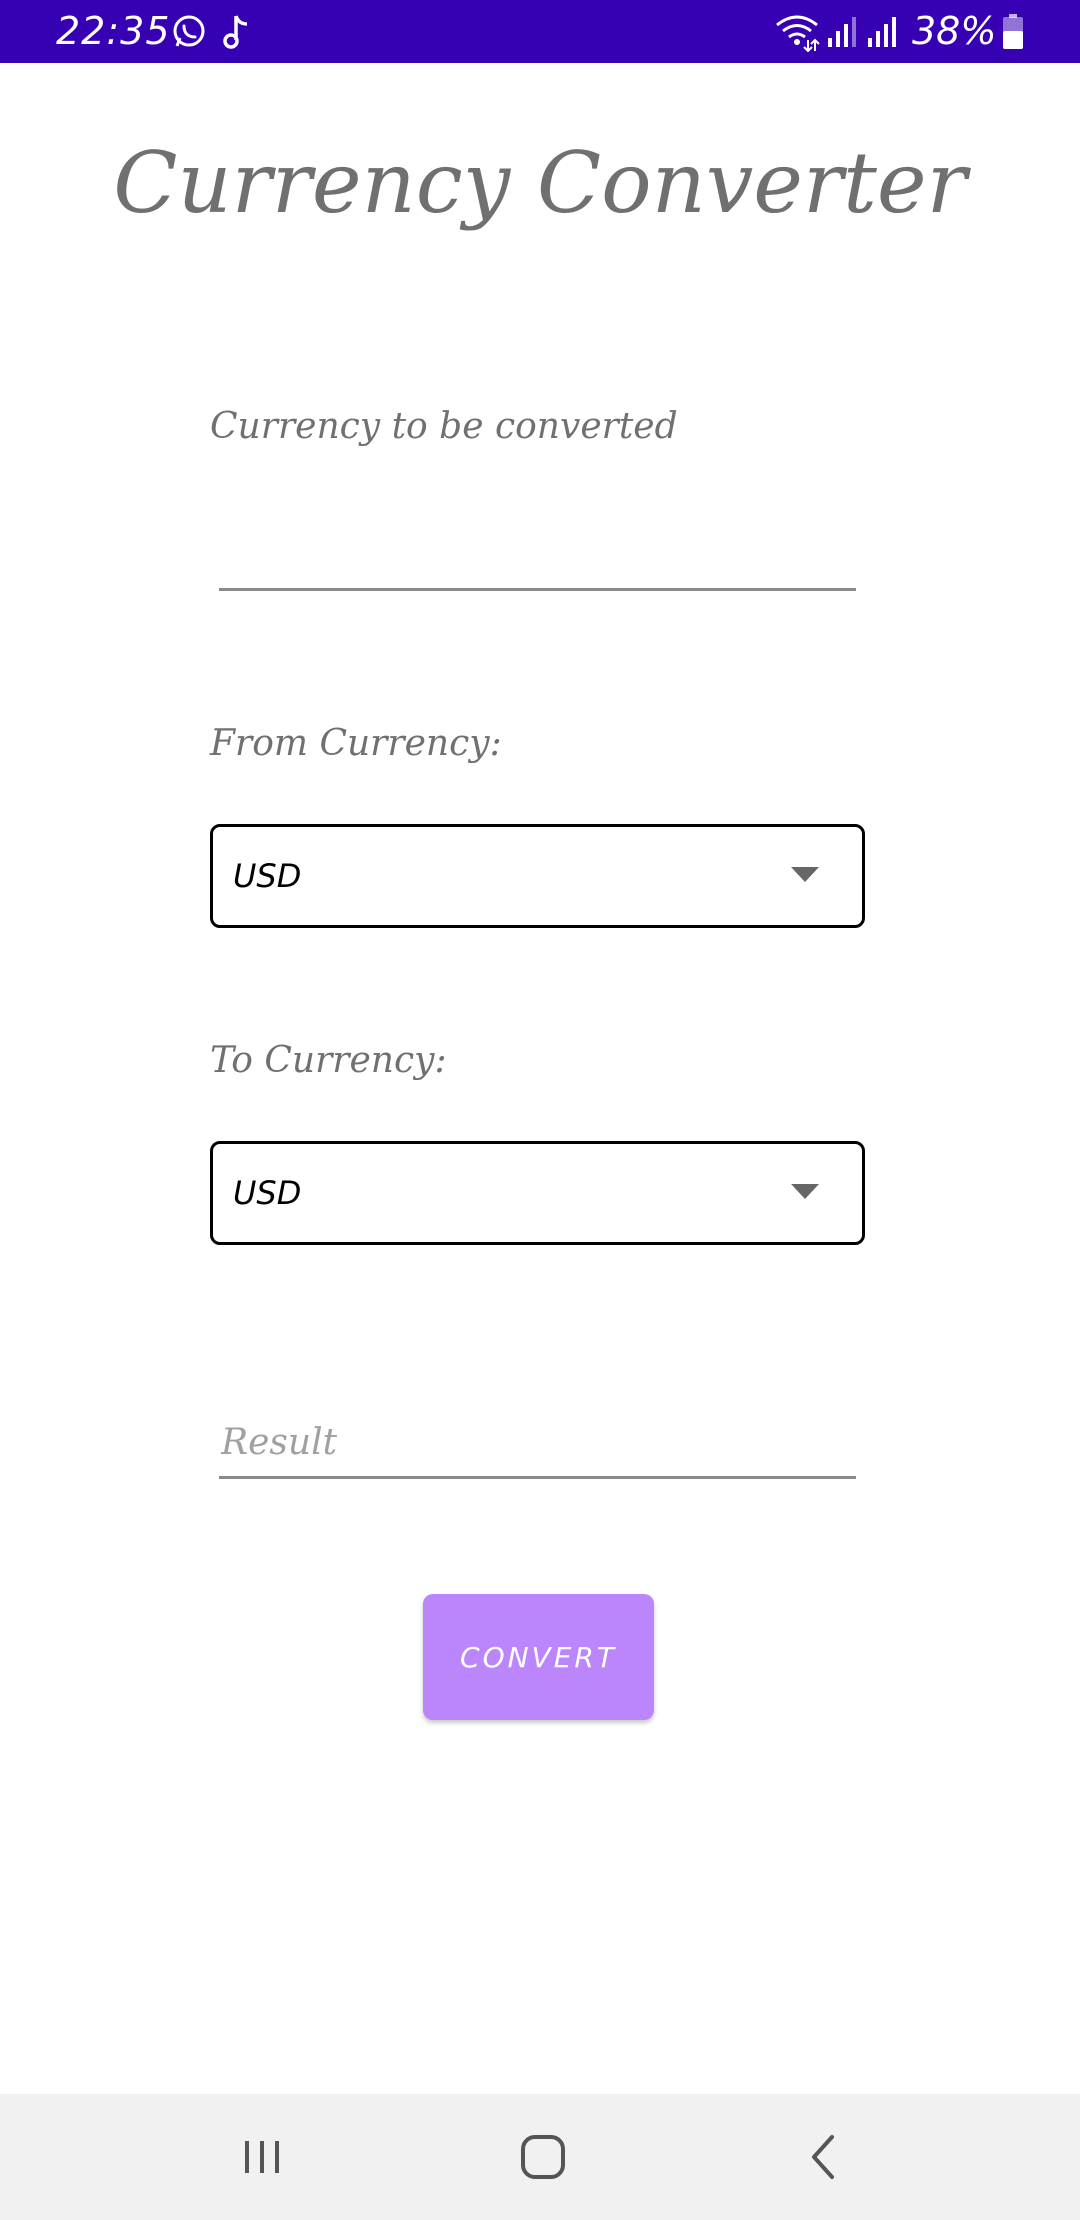  Describe the element at coordinates (328, 1060) in the screenshot. I see `to-currency-label: To Currency:` at that location.